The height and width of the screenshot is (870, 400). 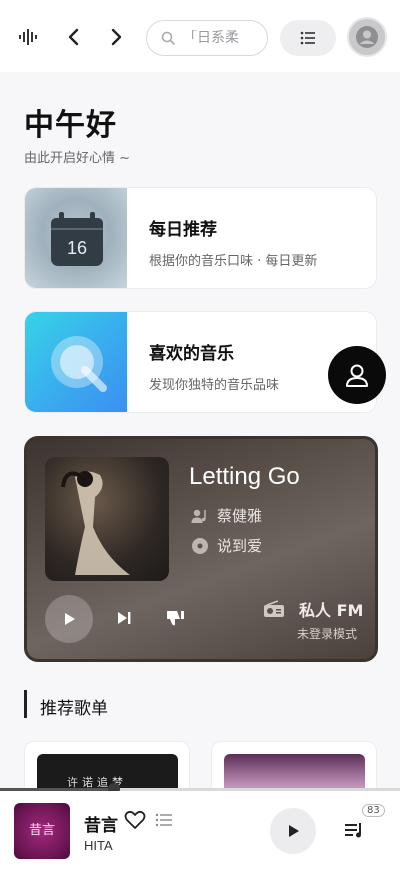 I want to click on fm-label: 私人 FM, so click(x=331, y=610).